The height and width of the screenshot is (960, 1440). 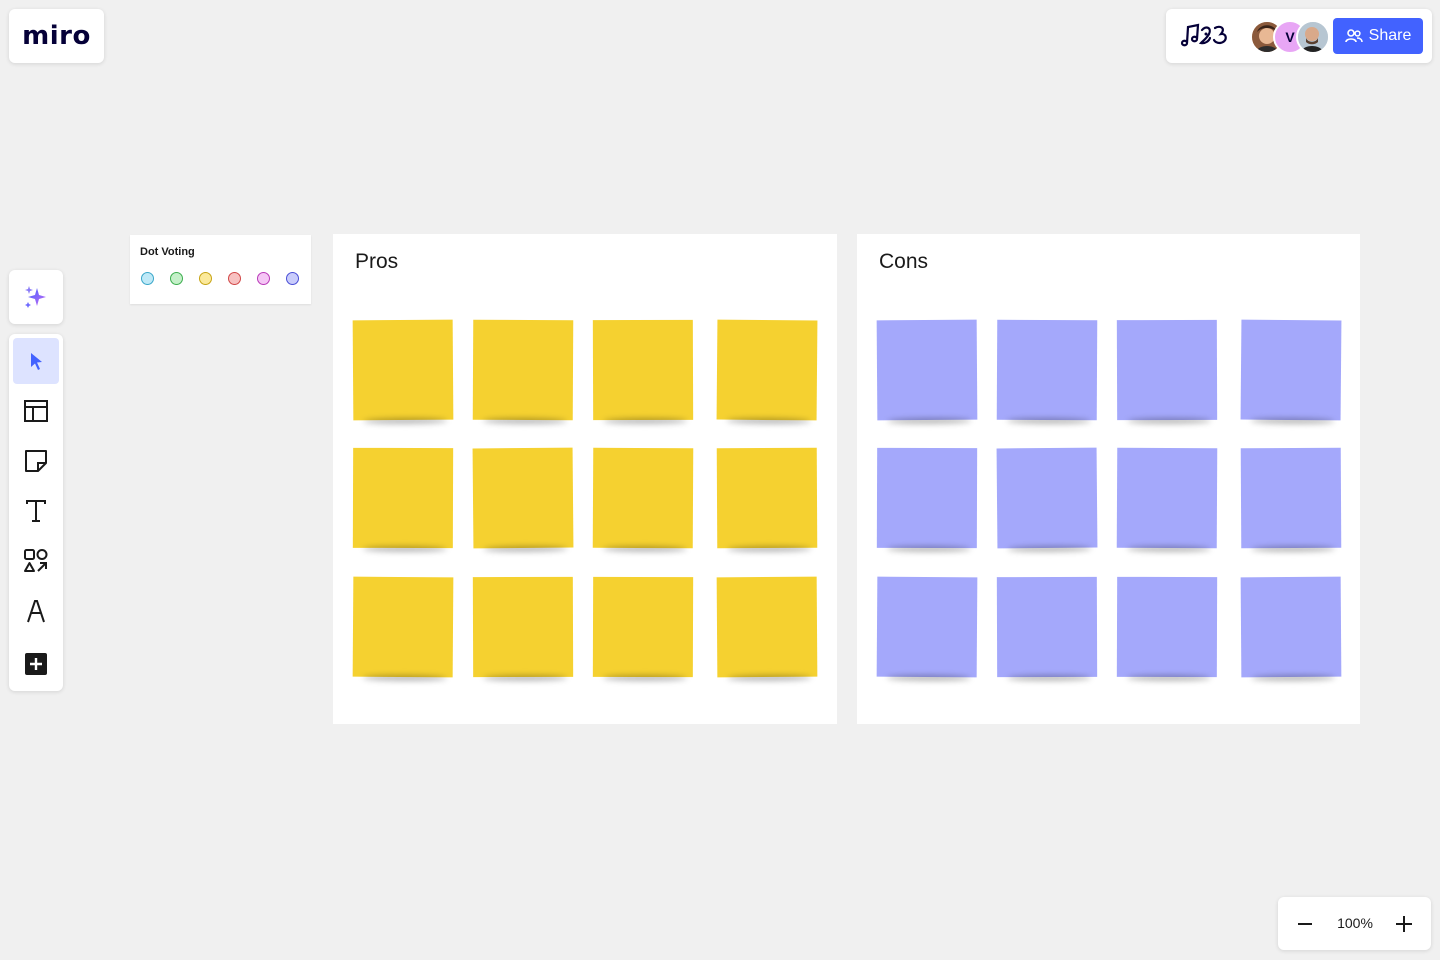 I want to click on pen-tool, so click(x=36, y=611).